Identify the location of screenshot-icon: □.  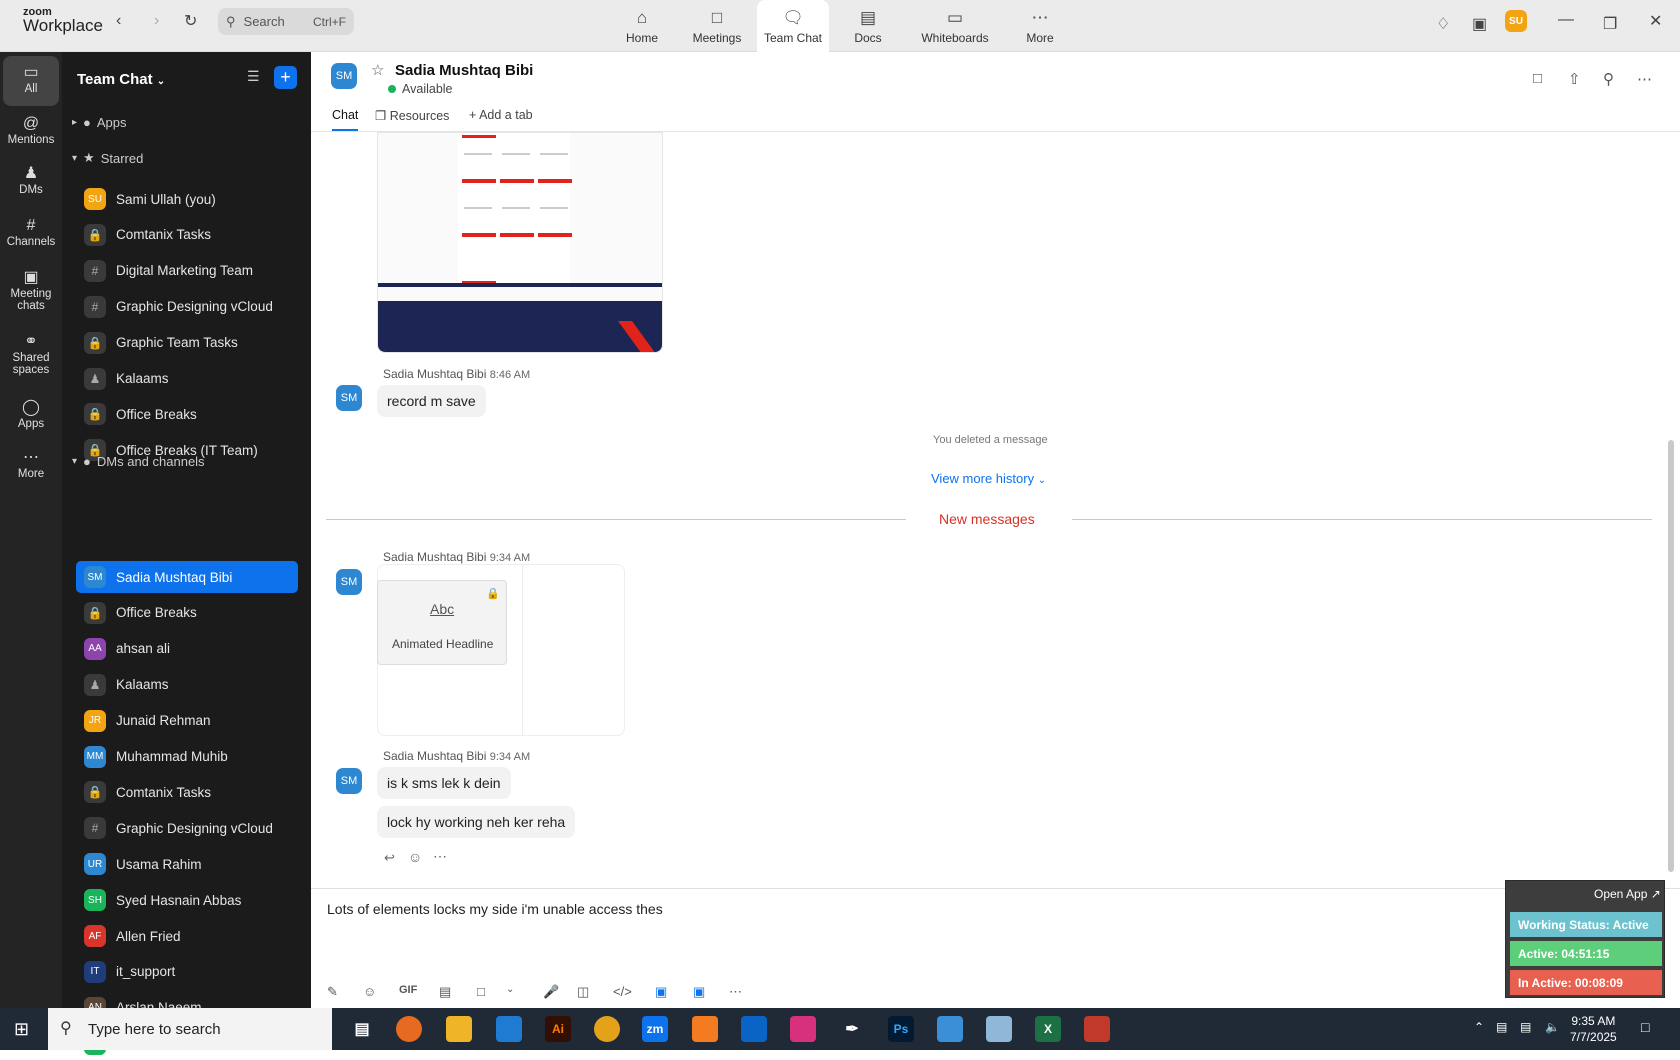
(481, 991).